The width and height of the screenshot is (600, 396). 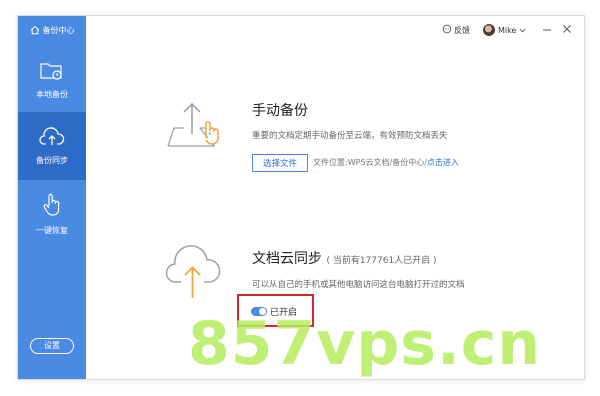 I want to click on chevron-down-icon, so click(x=522, y=30).